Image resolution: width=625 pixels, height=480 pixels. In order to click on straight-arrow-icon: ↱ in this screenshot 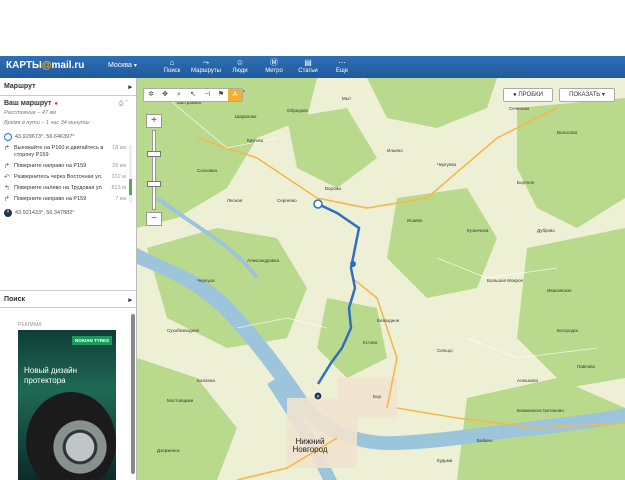, I will do `click(7, 148)`.